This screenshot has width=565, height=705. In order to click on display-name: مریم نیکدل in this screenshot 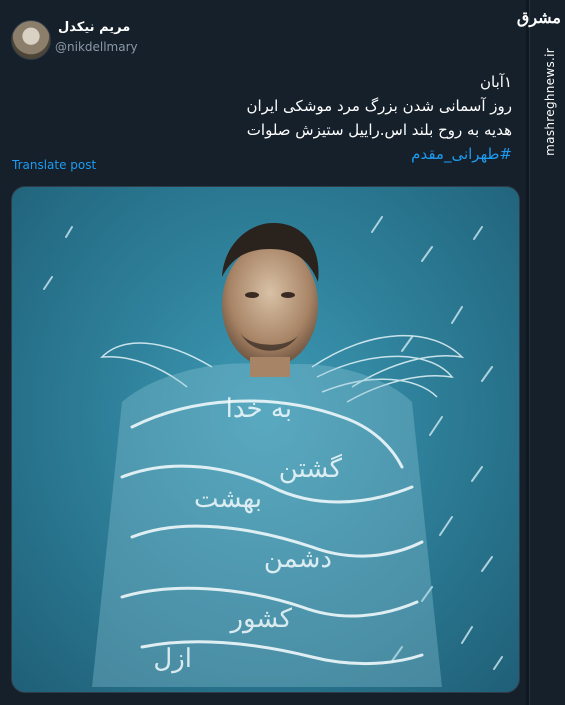, I will do `click(94, 27)`.